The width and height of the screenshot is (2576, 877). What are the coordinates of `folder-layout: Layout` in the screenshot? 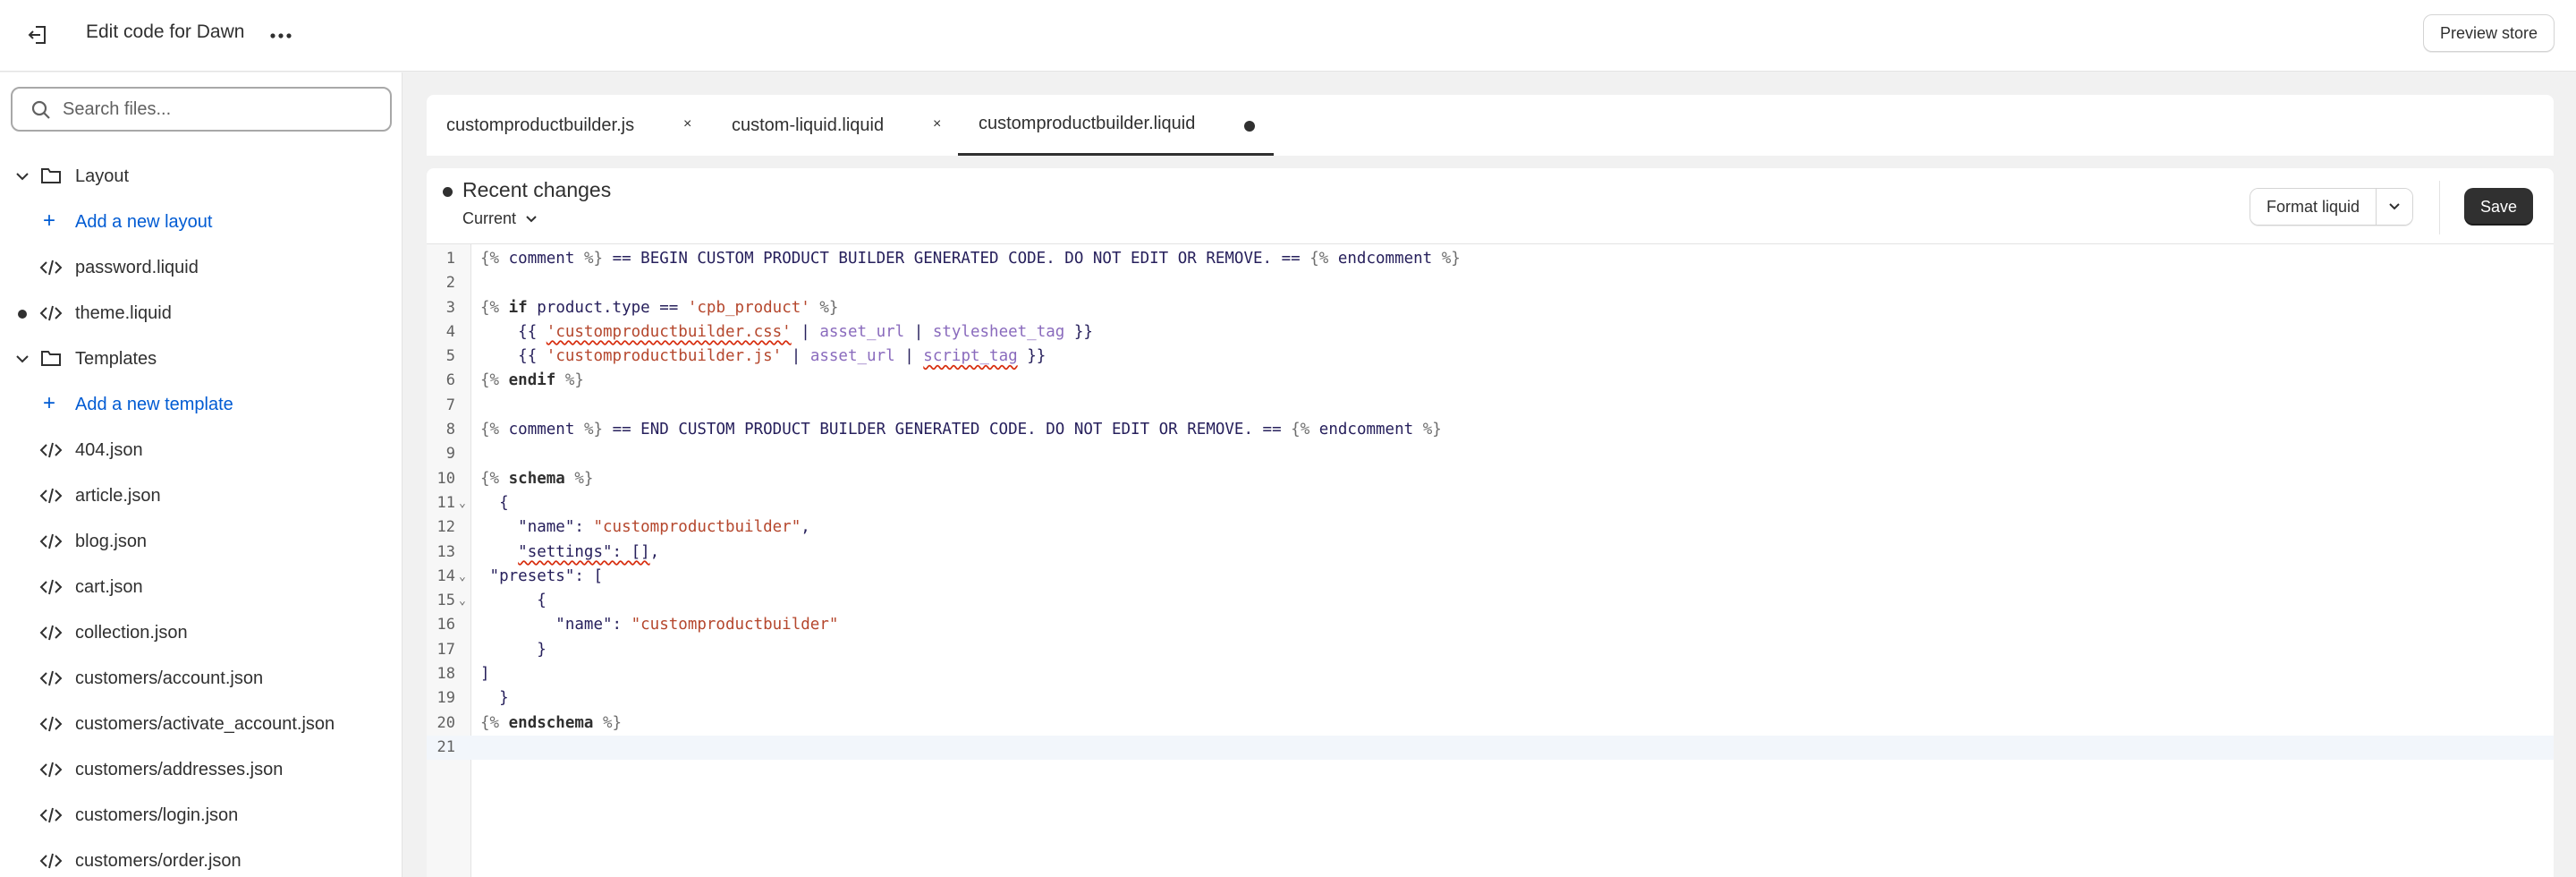 It's located at (201, 176).